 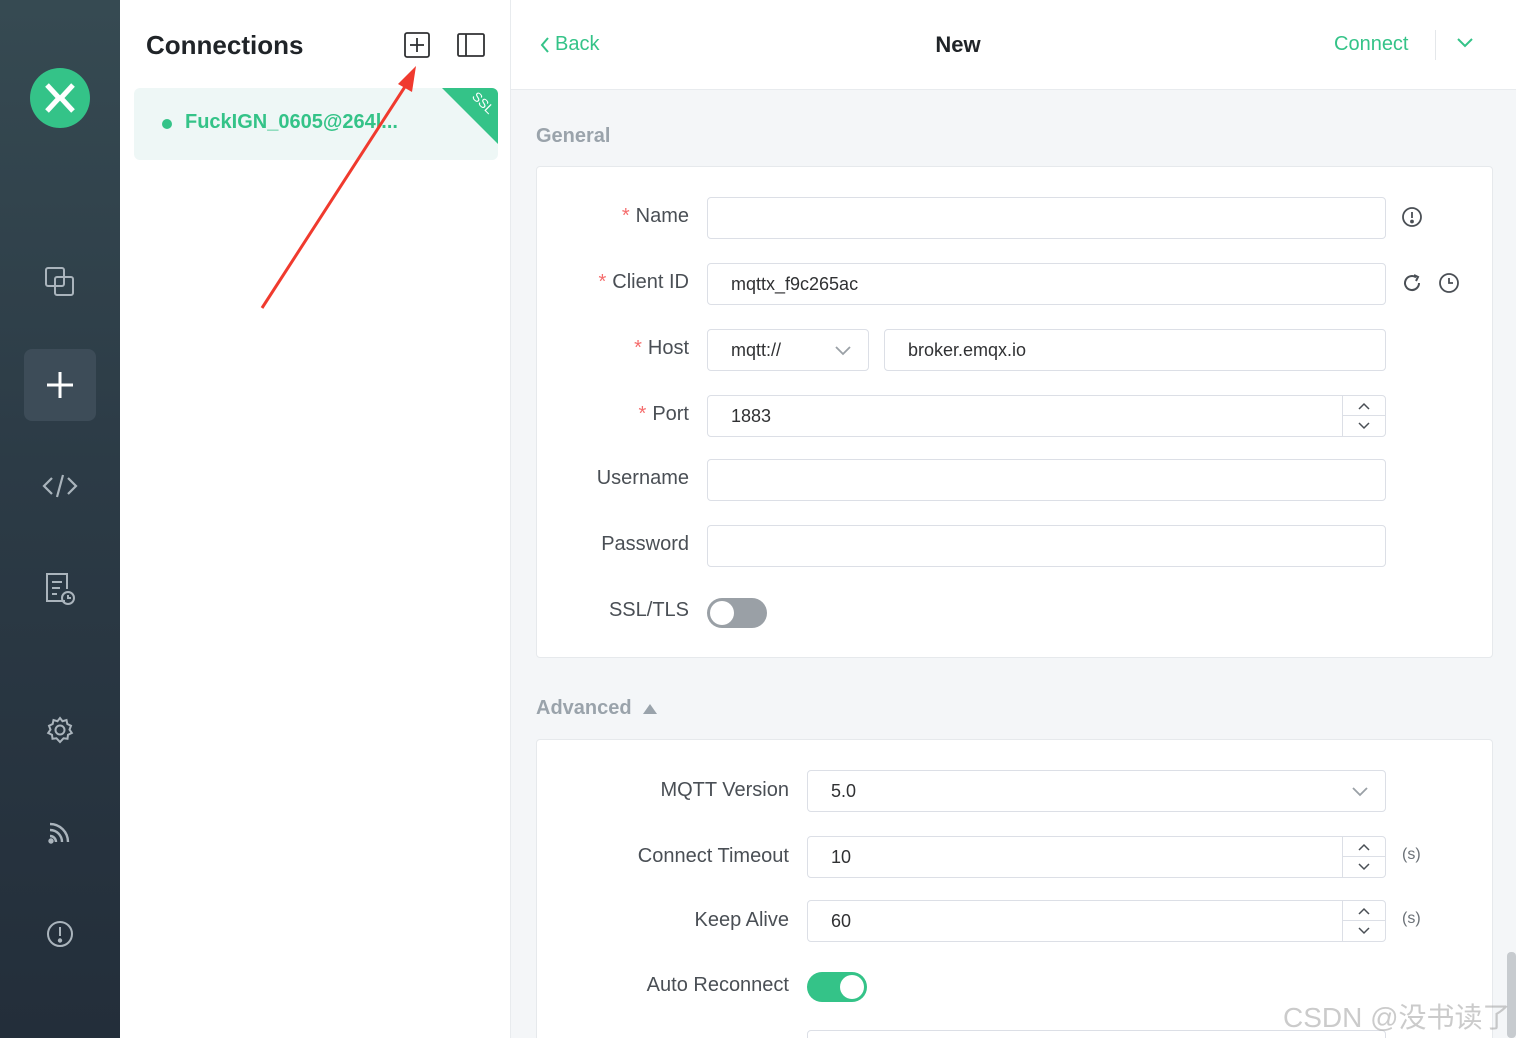 What do you see at coordinates (1411, 918) in the screenshot?
I see `keep-alive-unit: (s)` at bounding box center [1411, 918].